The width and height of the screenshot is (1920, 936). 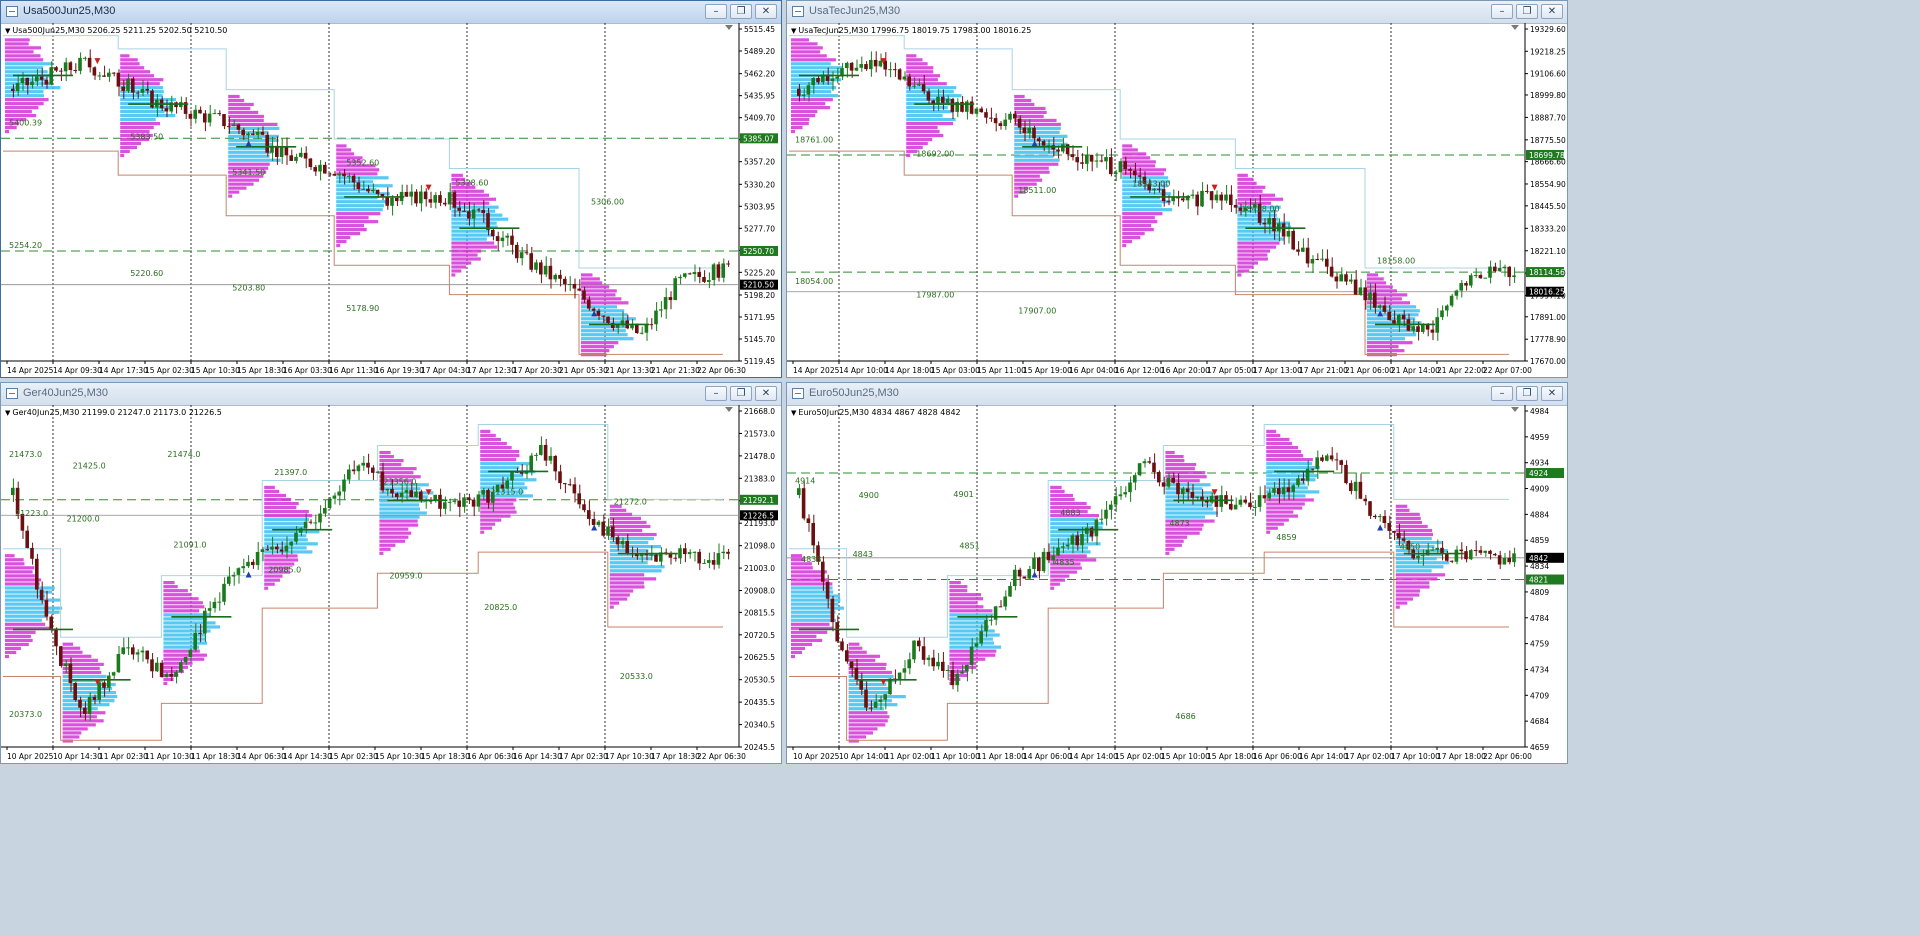 What do you see at coordinates (1001, 370) in the screenshot?
I see `time-label: 15 Apr 11:00` at bounding box center [1001, 370].